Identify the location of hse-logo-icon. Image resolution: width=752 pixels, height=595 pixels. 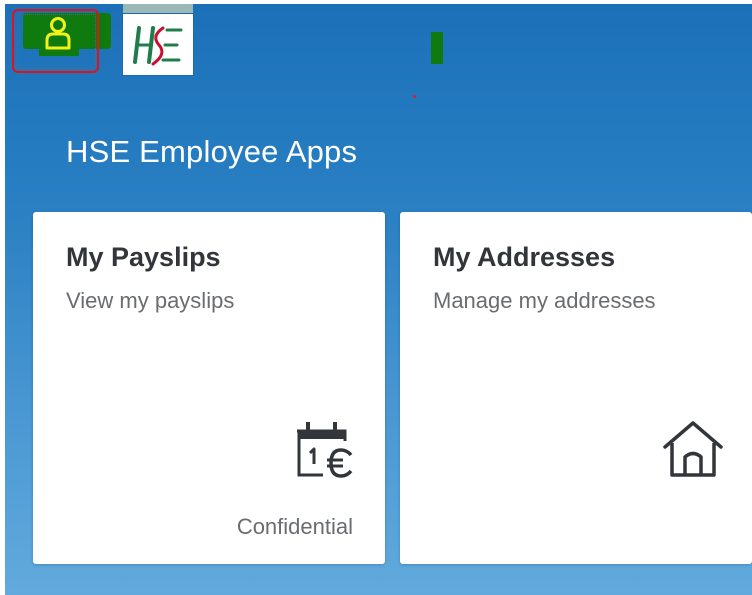
(158, 46).